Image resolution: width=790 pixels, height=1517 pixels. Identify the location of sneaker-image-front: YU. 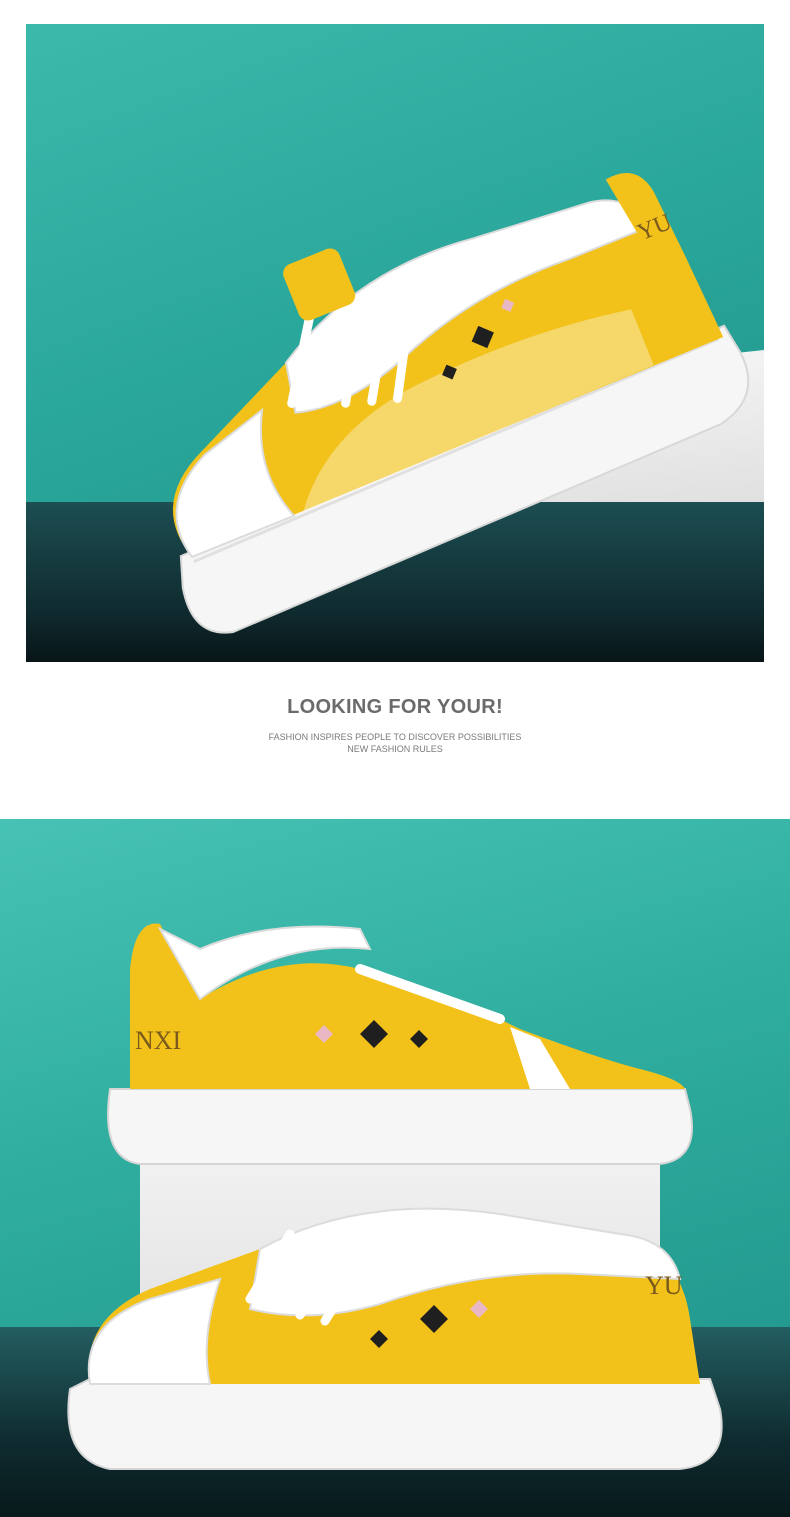
(395, 1338).